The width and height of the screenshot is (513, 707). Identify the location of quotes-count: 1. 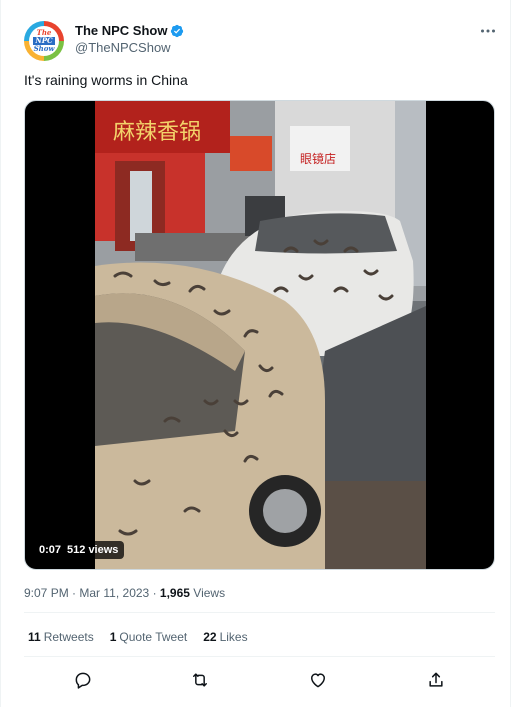
(113, 637).